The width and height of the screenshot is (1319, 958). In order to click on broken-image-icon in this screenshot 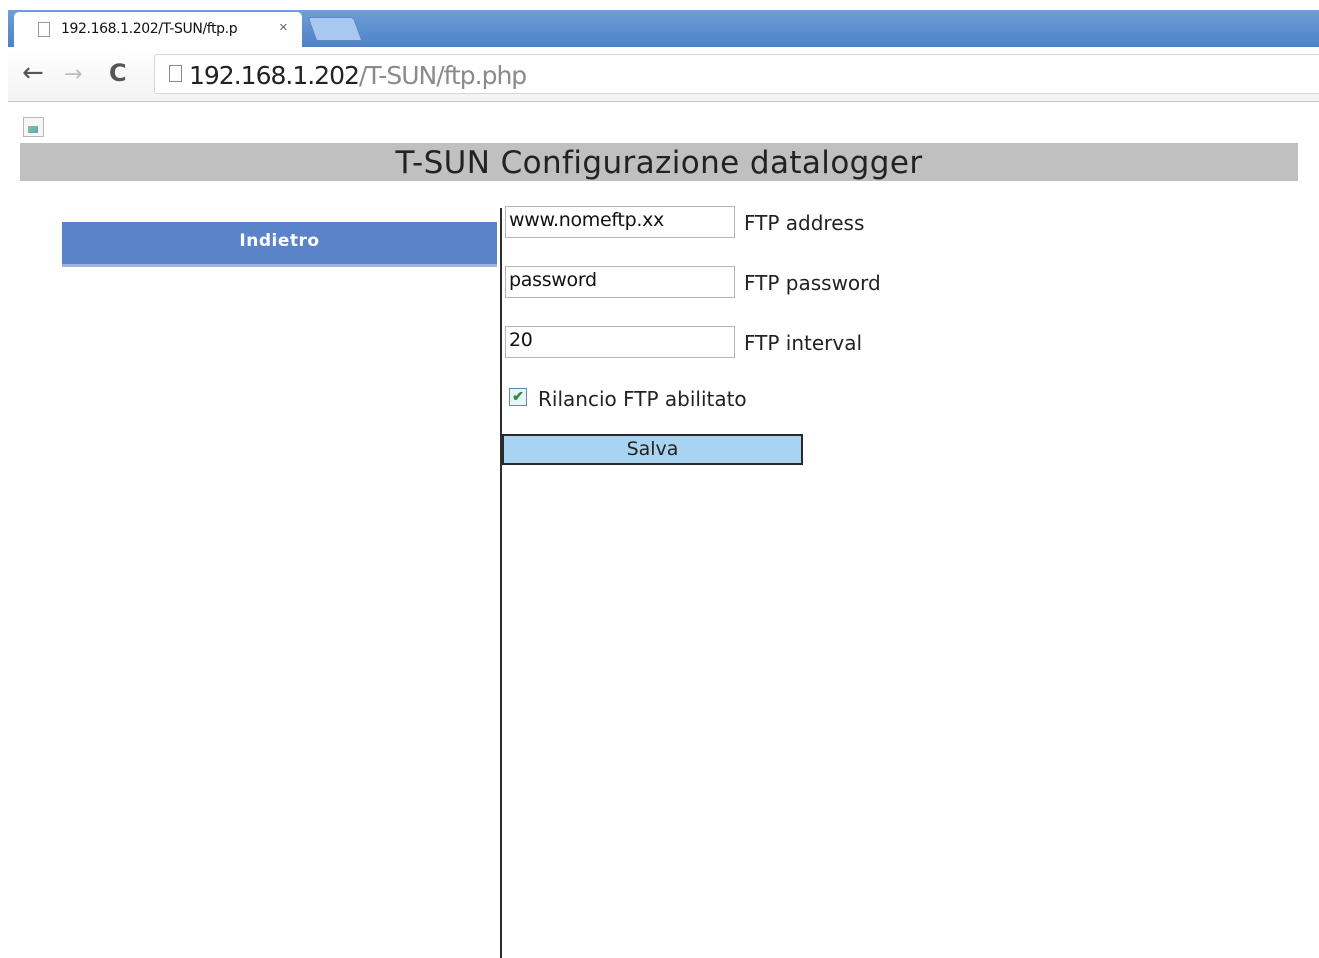, I will do `click(33, 127)`.